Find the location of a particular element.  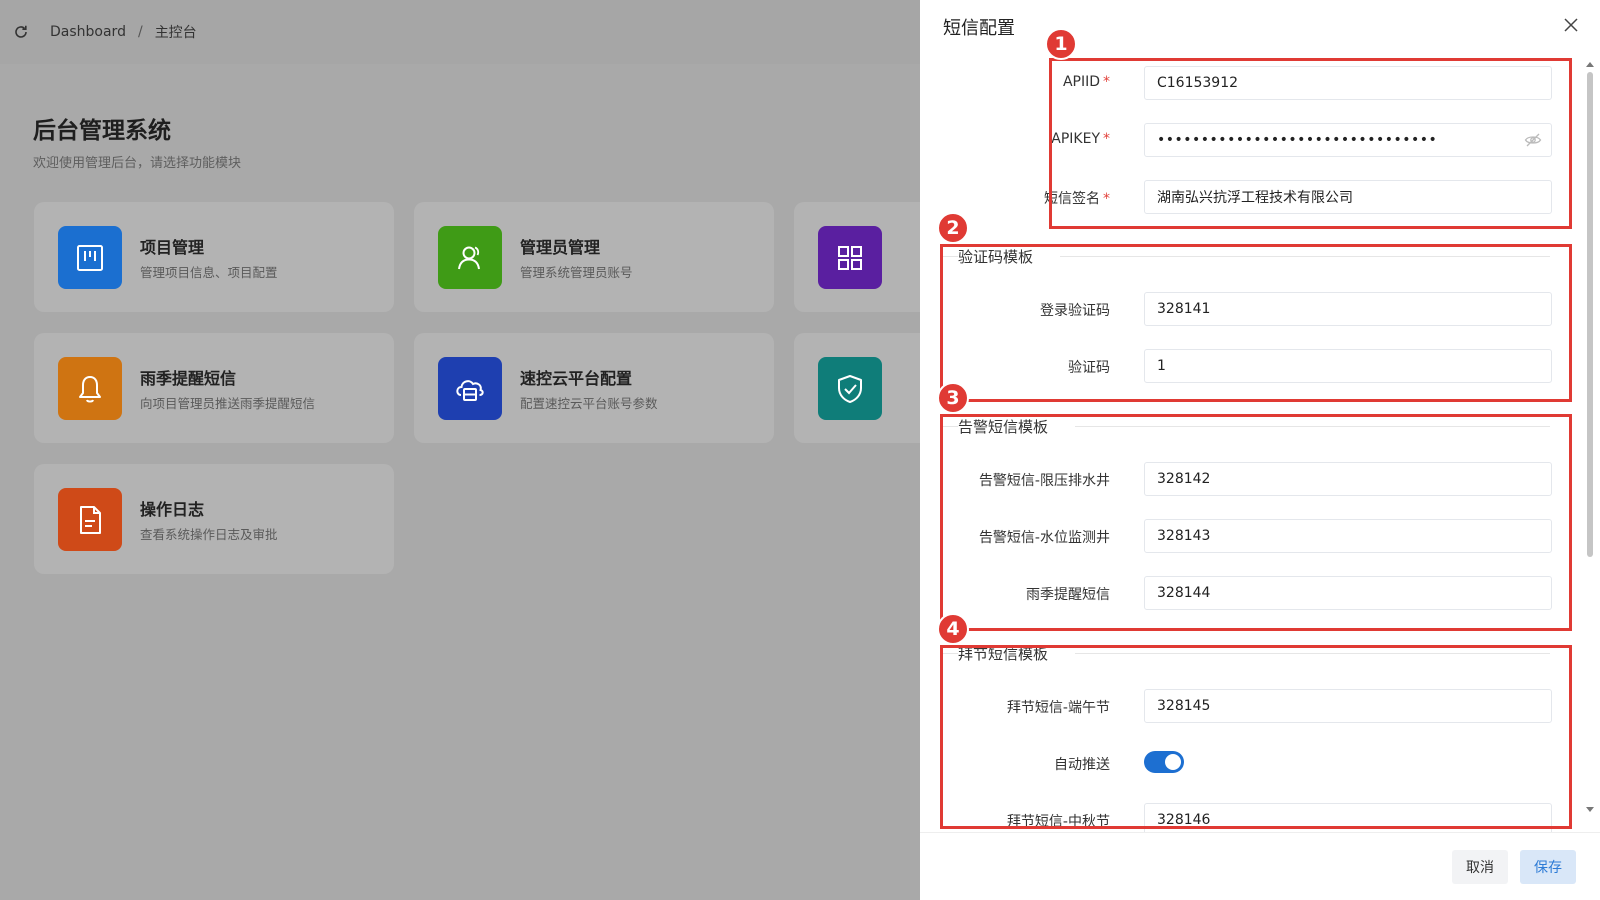

drawer-scrollbar is located at coordinates (1590, 437).